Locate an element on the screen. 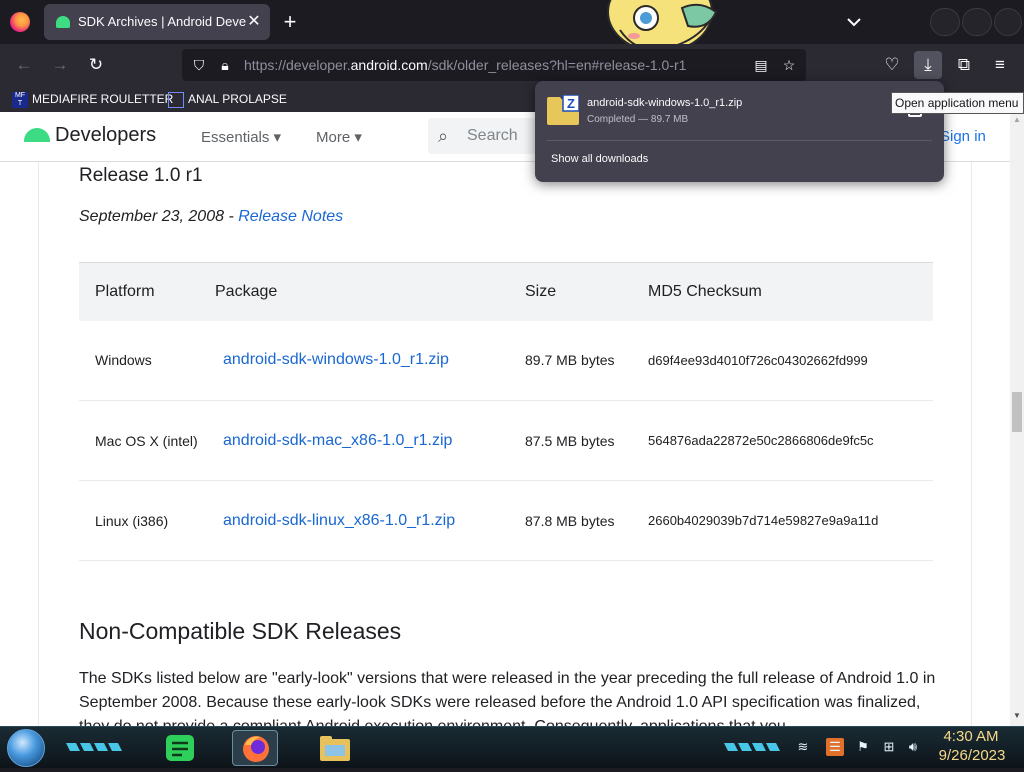 Image resolution: width=1024 pixels, height=772 pixels. package-download-link: android-sdk-windows-1.0_r1.zip is located at coordinates (332, 359).